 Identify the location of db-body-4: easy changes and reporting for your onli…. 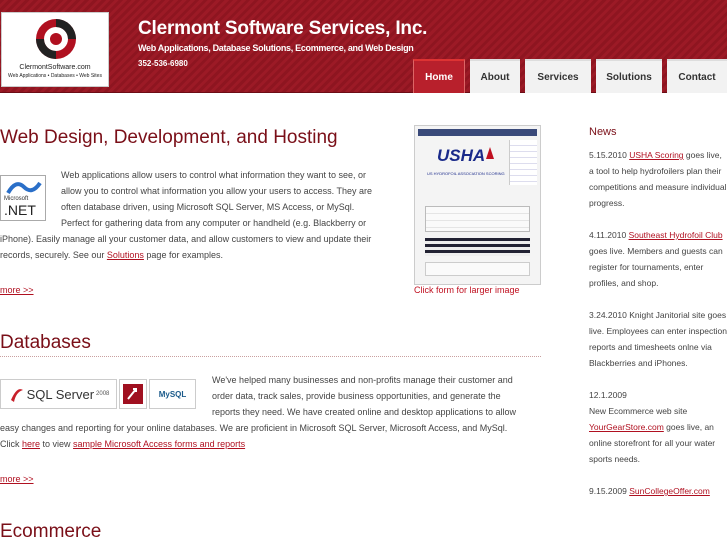
(254, 428).